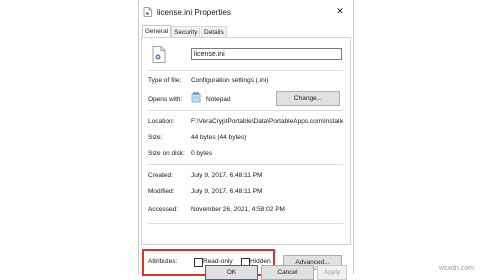 The width and height of the screenshot is (480, 280). What do you see at coordinates (166, 153) in the screenshot?
I see `size-on-disk-label: Size on disk:` at bounding box center [166, 153].